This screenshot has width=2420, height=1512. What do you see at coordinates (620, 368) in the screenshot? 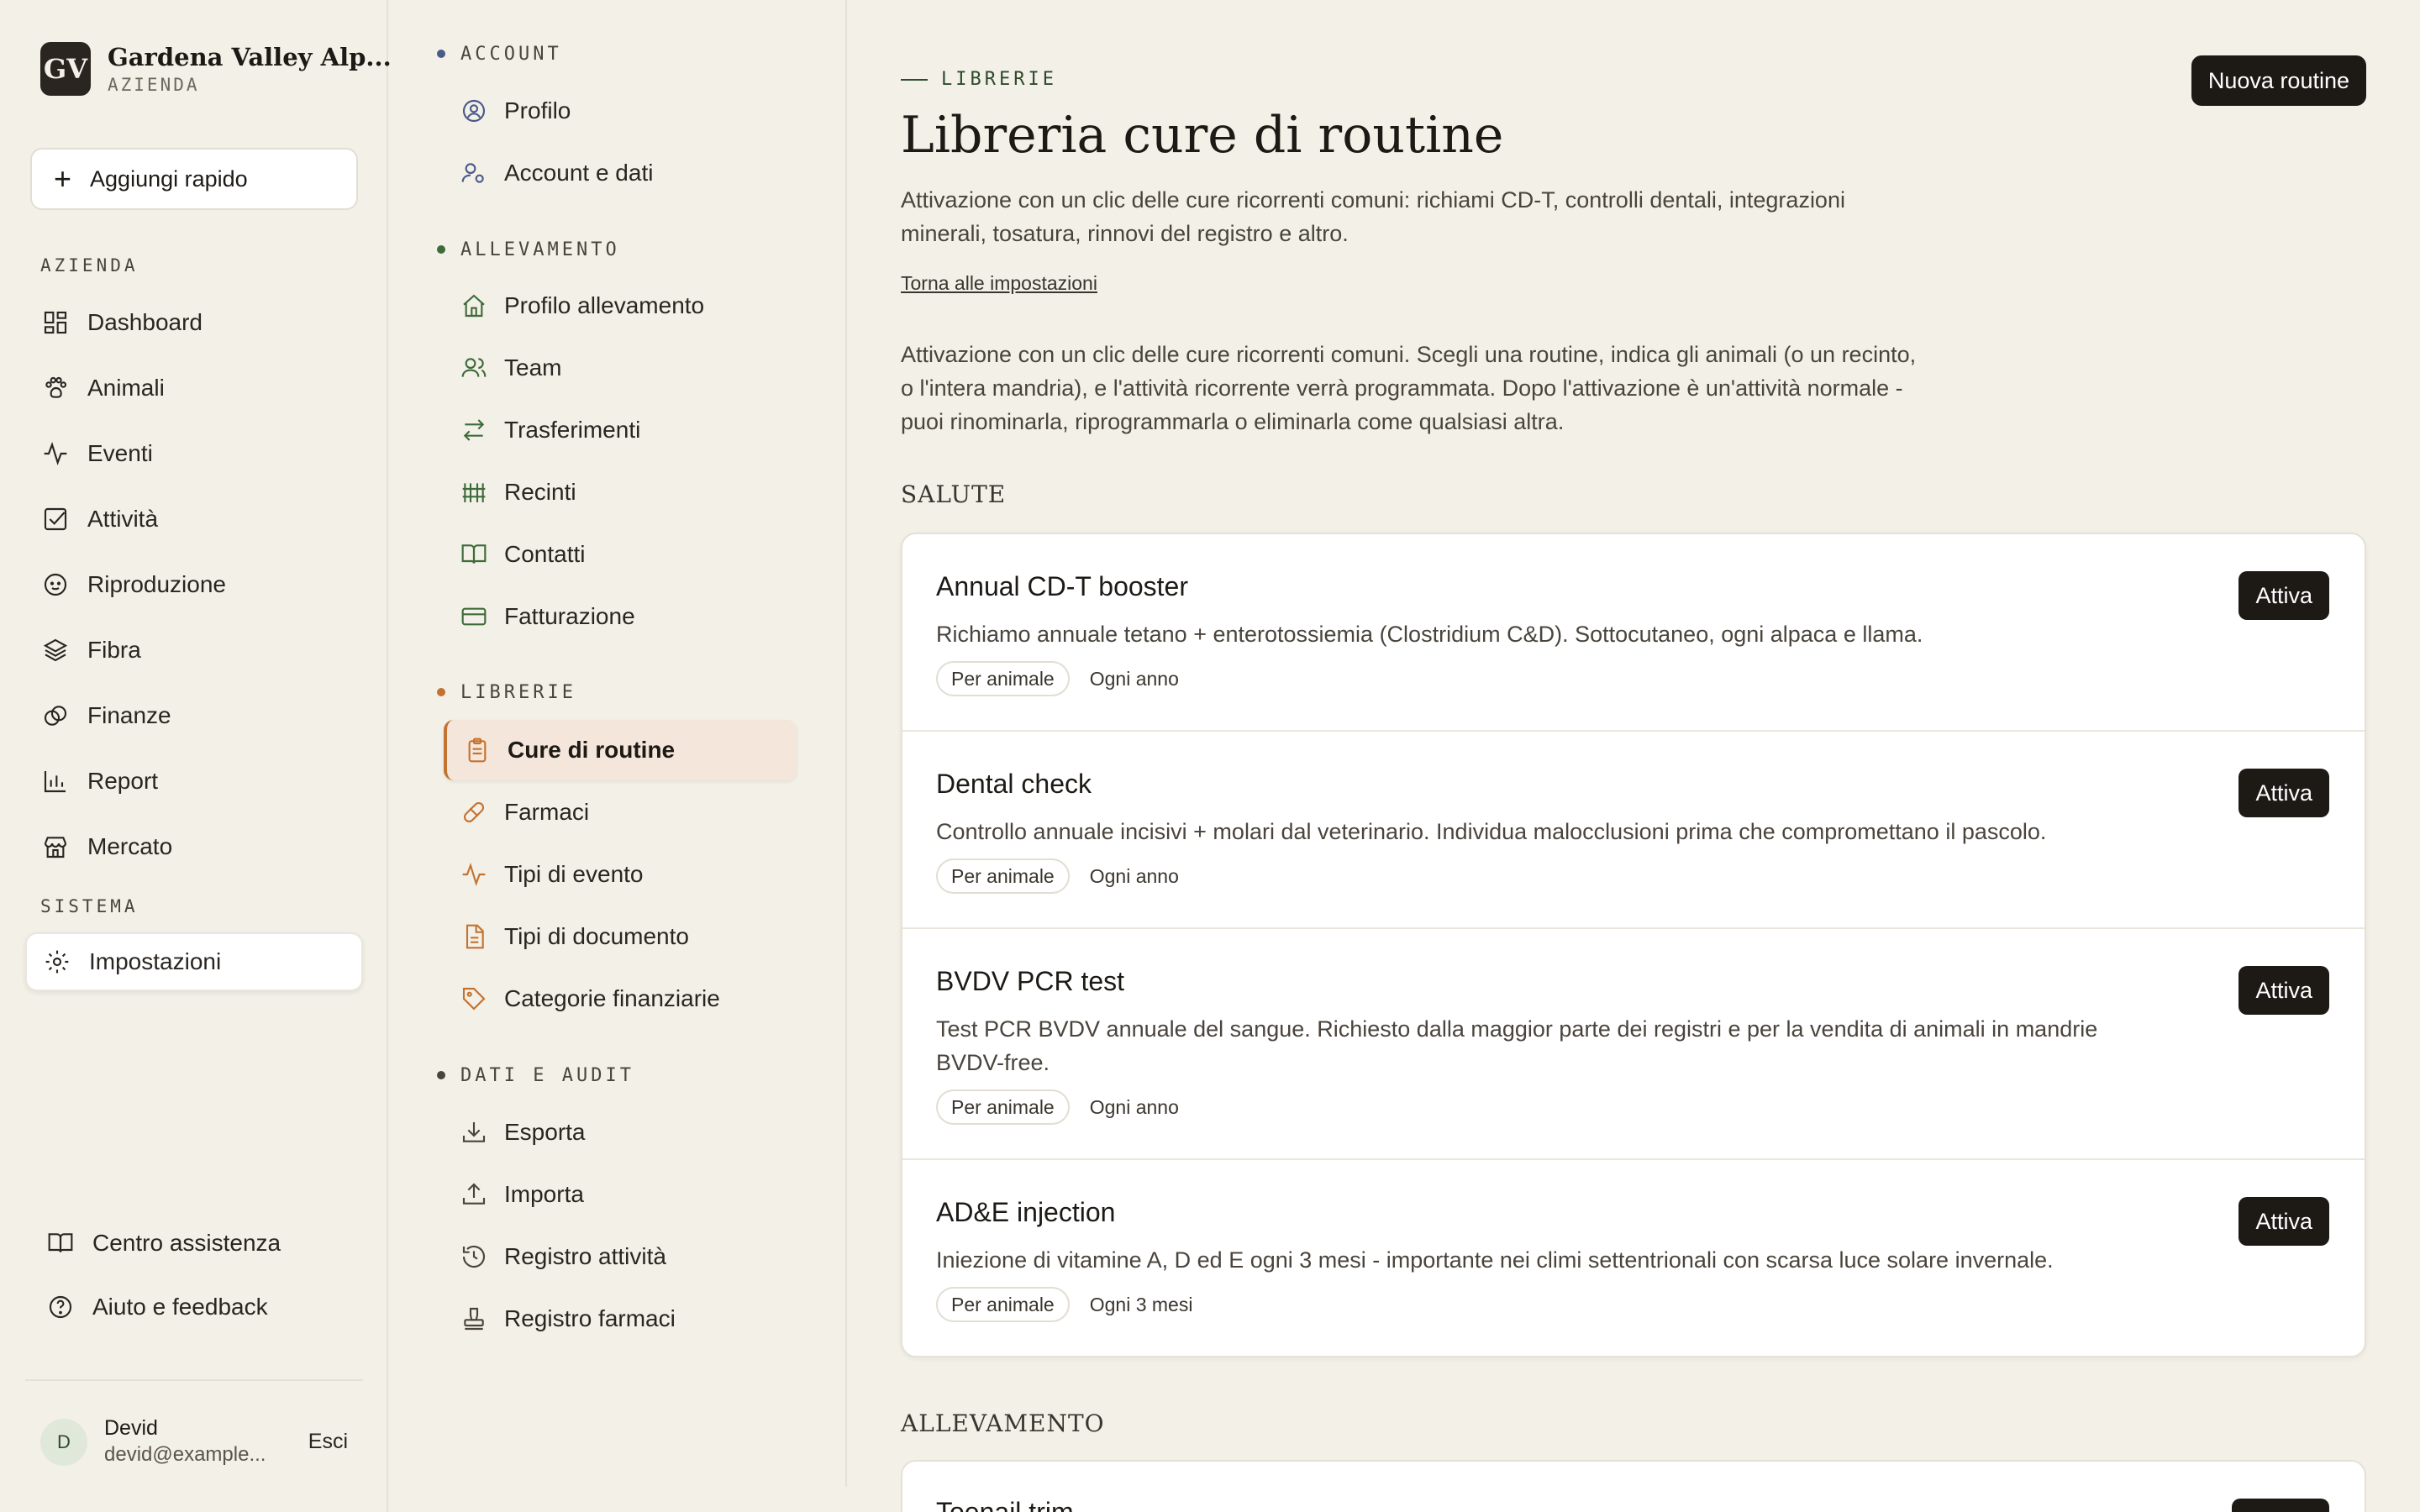
I see `nav-item-team: Team` at bounding box center [620, 368].